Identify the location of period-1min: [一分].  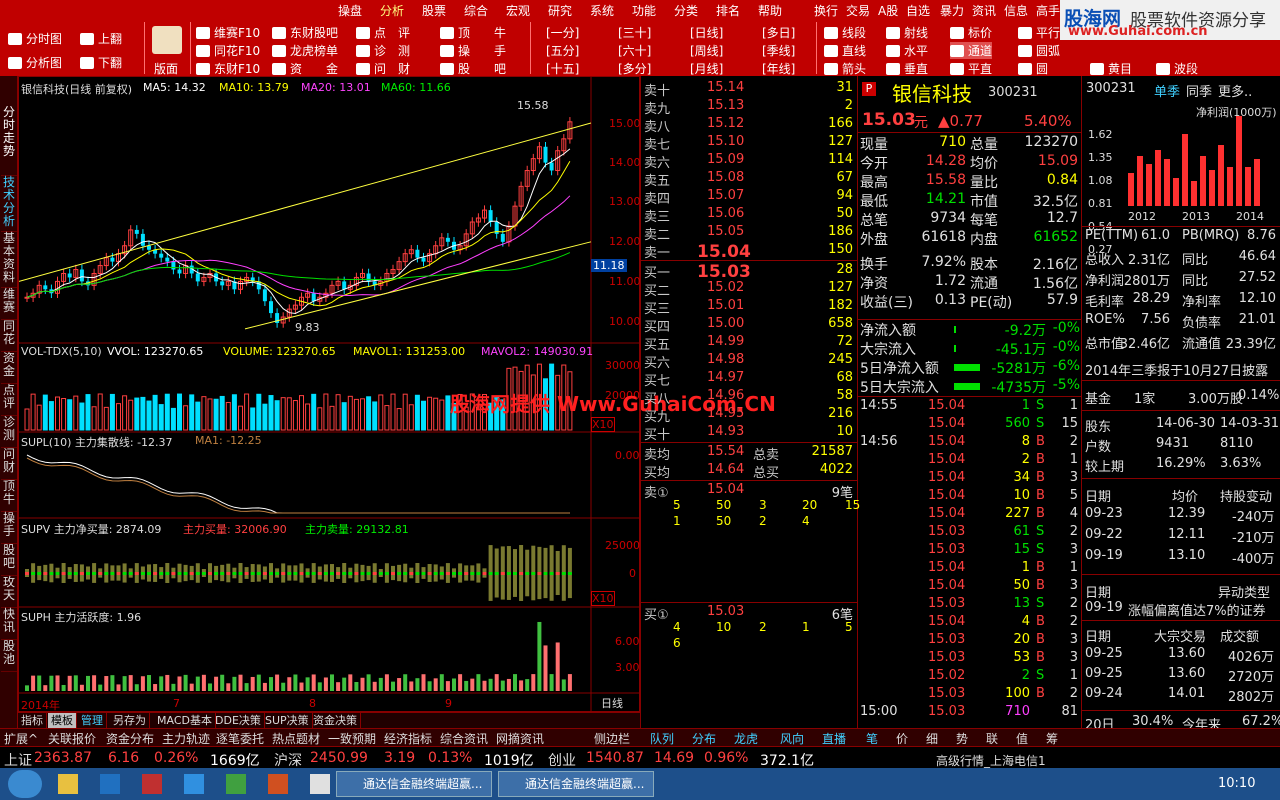
(562, 32).